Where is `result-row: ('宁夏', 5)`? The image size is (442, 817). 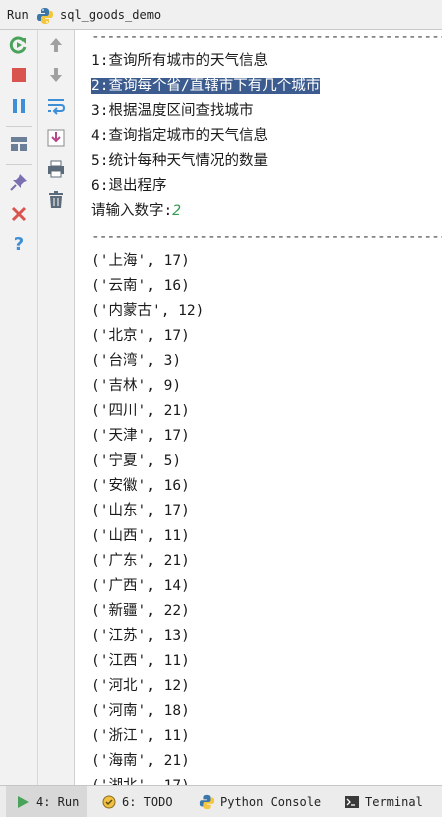
result-row: ('宁夏', 5) is located at coordinates (136, 461).